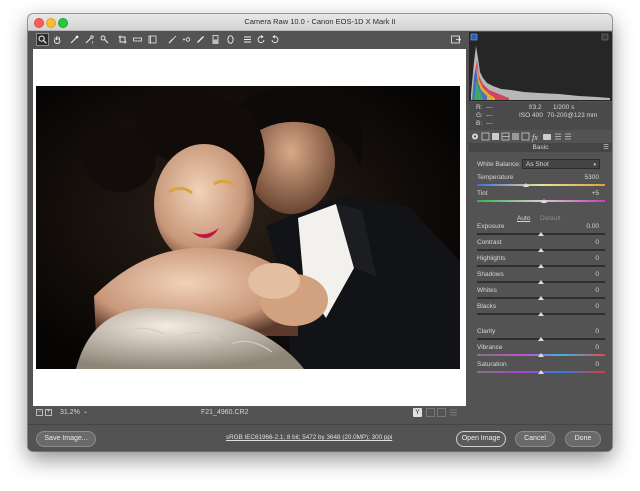  I want to click on svg-text: fx, so click(535, 137).